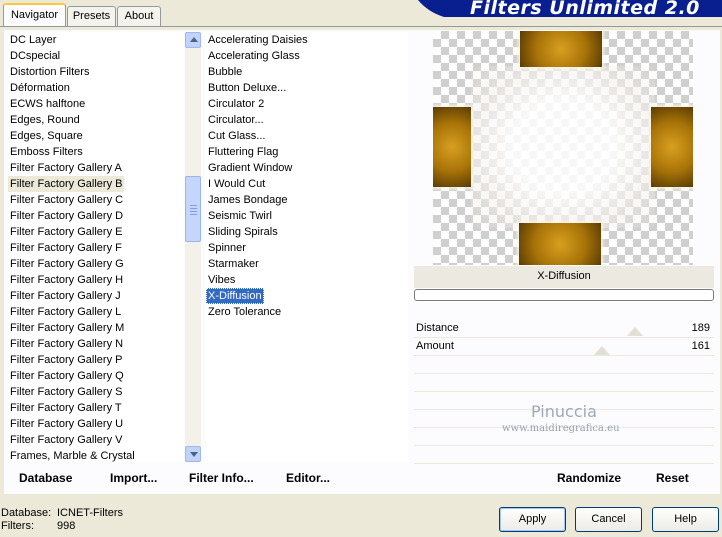  Describe the element at coordinates (33, 40) in the screenshot. I see `category-item: DC Layer` at that location.